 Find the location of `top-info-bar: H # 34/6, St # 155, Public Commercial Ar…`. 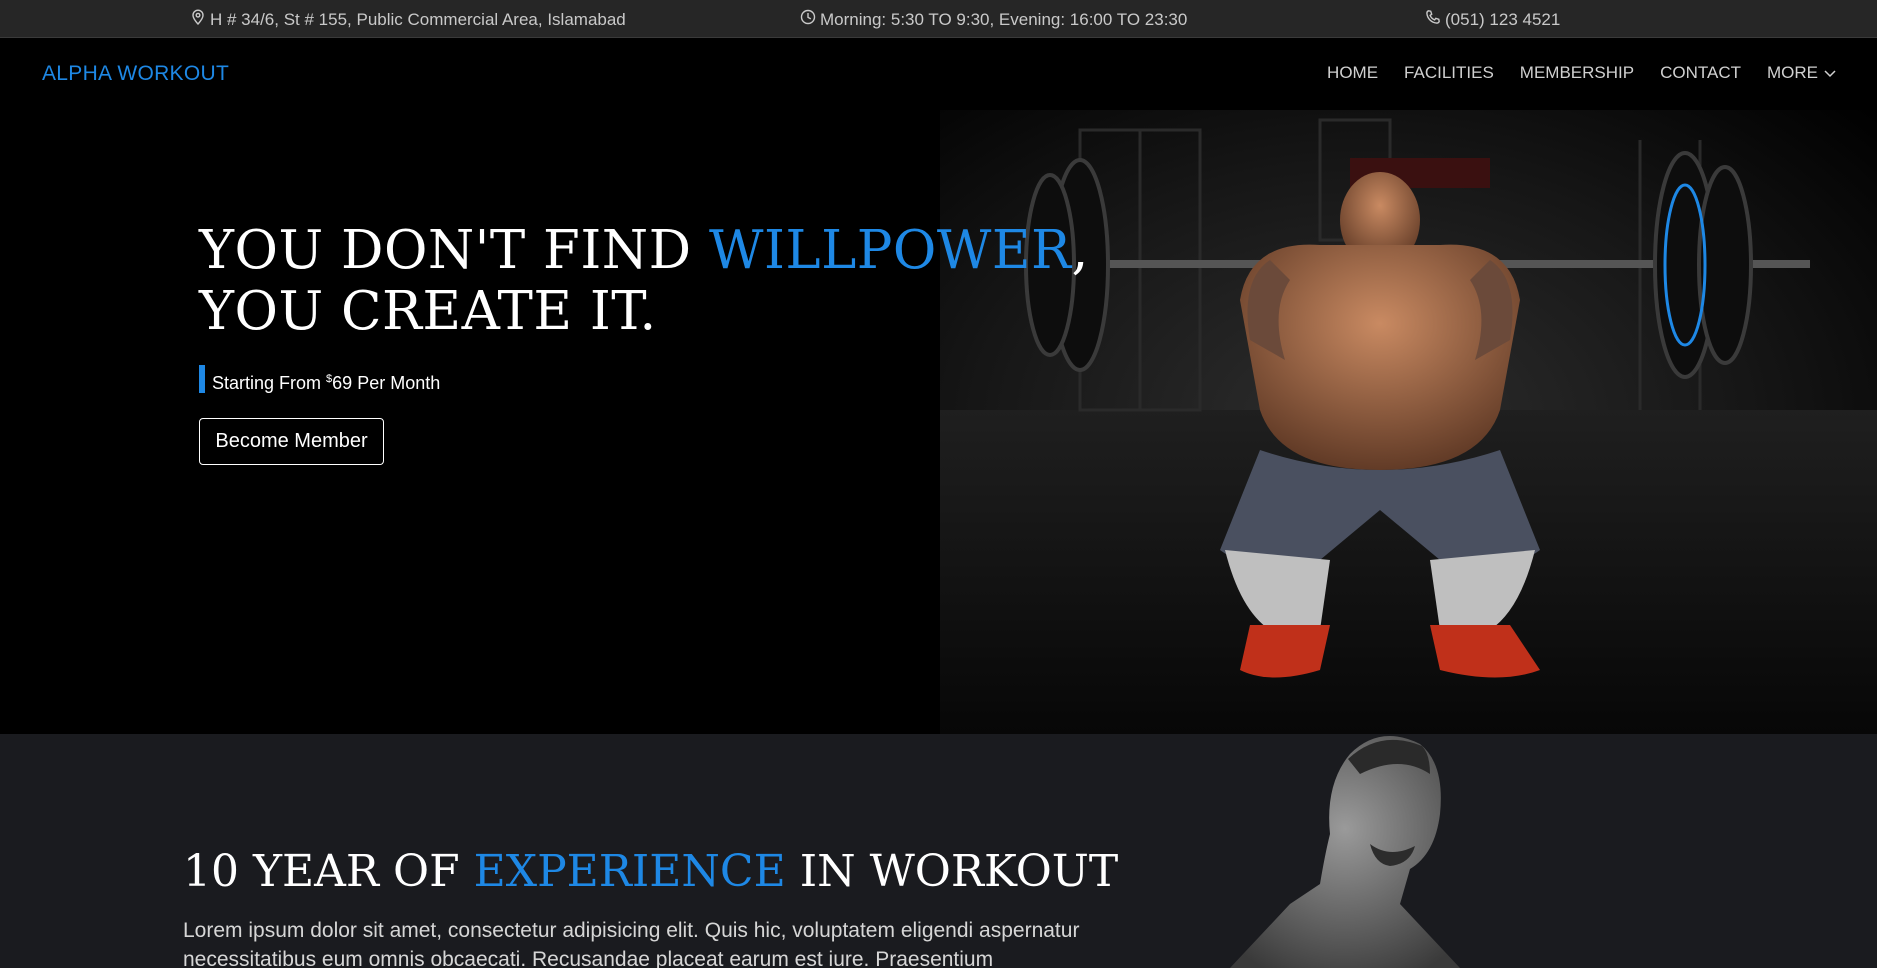

top-info-bar: H # 34/6, St # 155, Public Commercial Ar… is located at coordinates (938, 19).